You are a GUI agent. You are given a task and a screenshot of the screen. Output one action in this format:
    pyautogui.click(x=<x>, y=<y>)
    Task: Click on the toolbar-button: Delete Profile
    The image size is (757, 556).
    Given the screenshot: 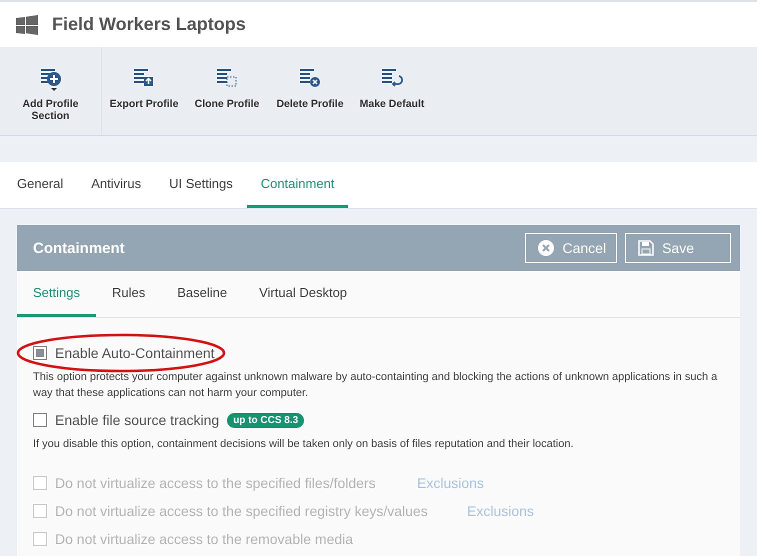 What is the action you would take?
    pyautogui.click(x=310, y=78)
    